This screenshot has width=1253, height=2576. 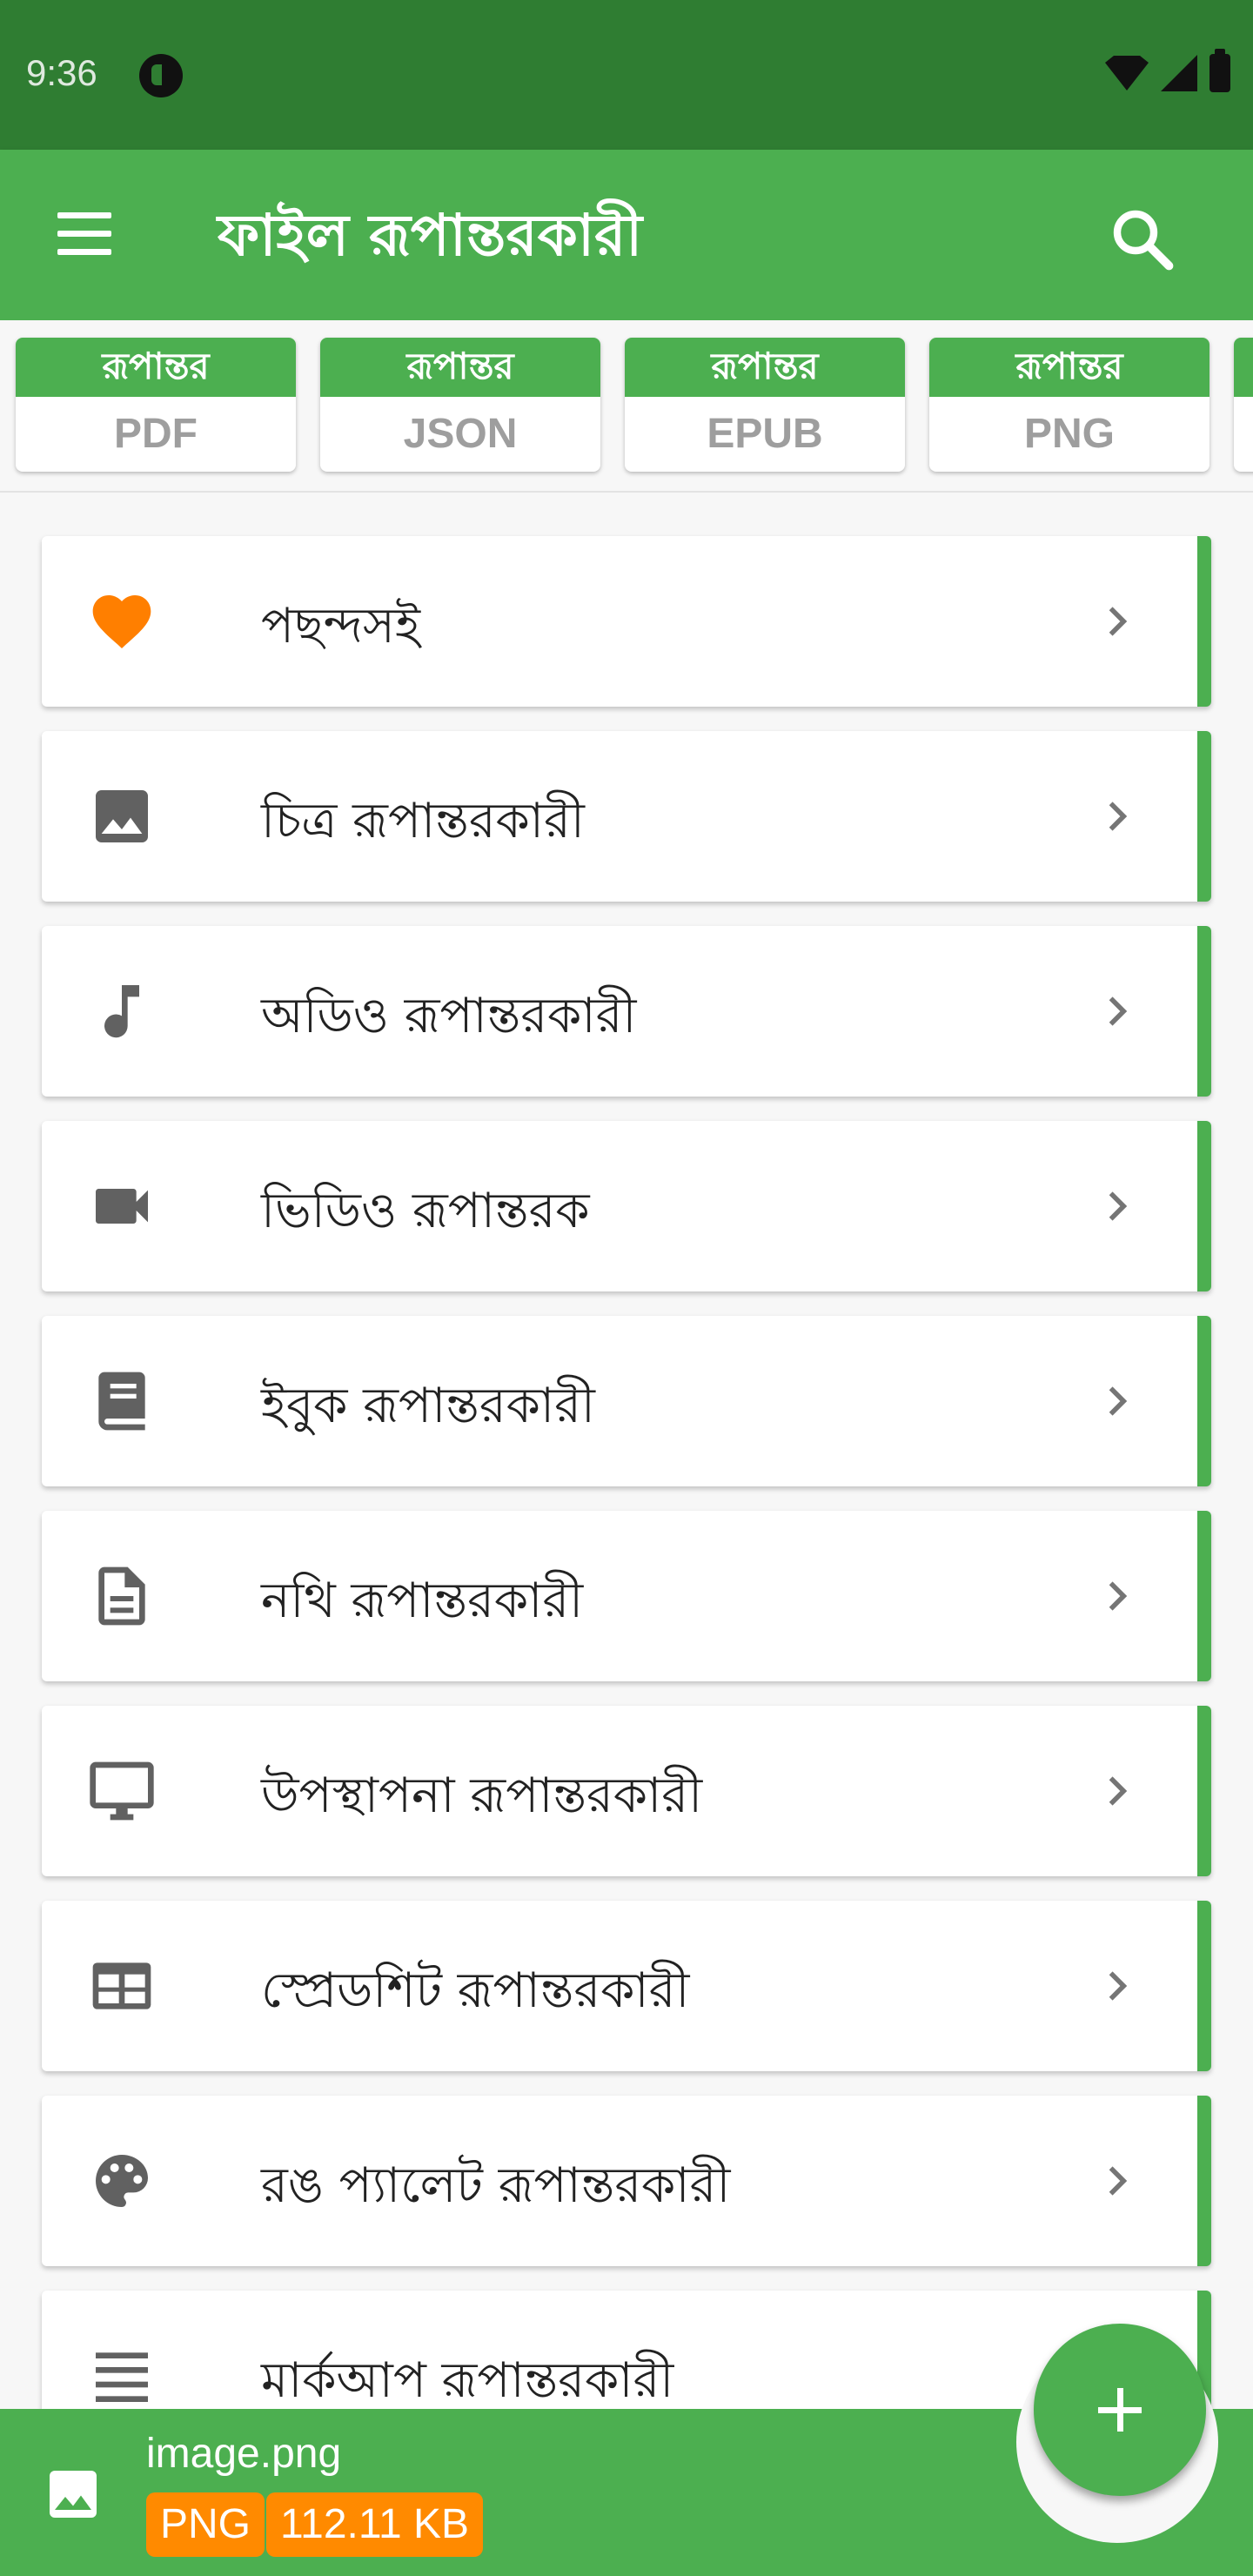 I want to click on monitor-icon, so click(x=122, y=1791).